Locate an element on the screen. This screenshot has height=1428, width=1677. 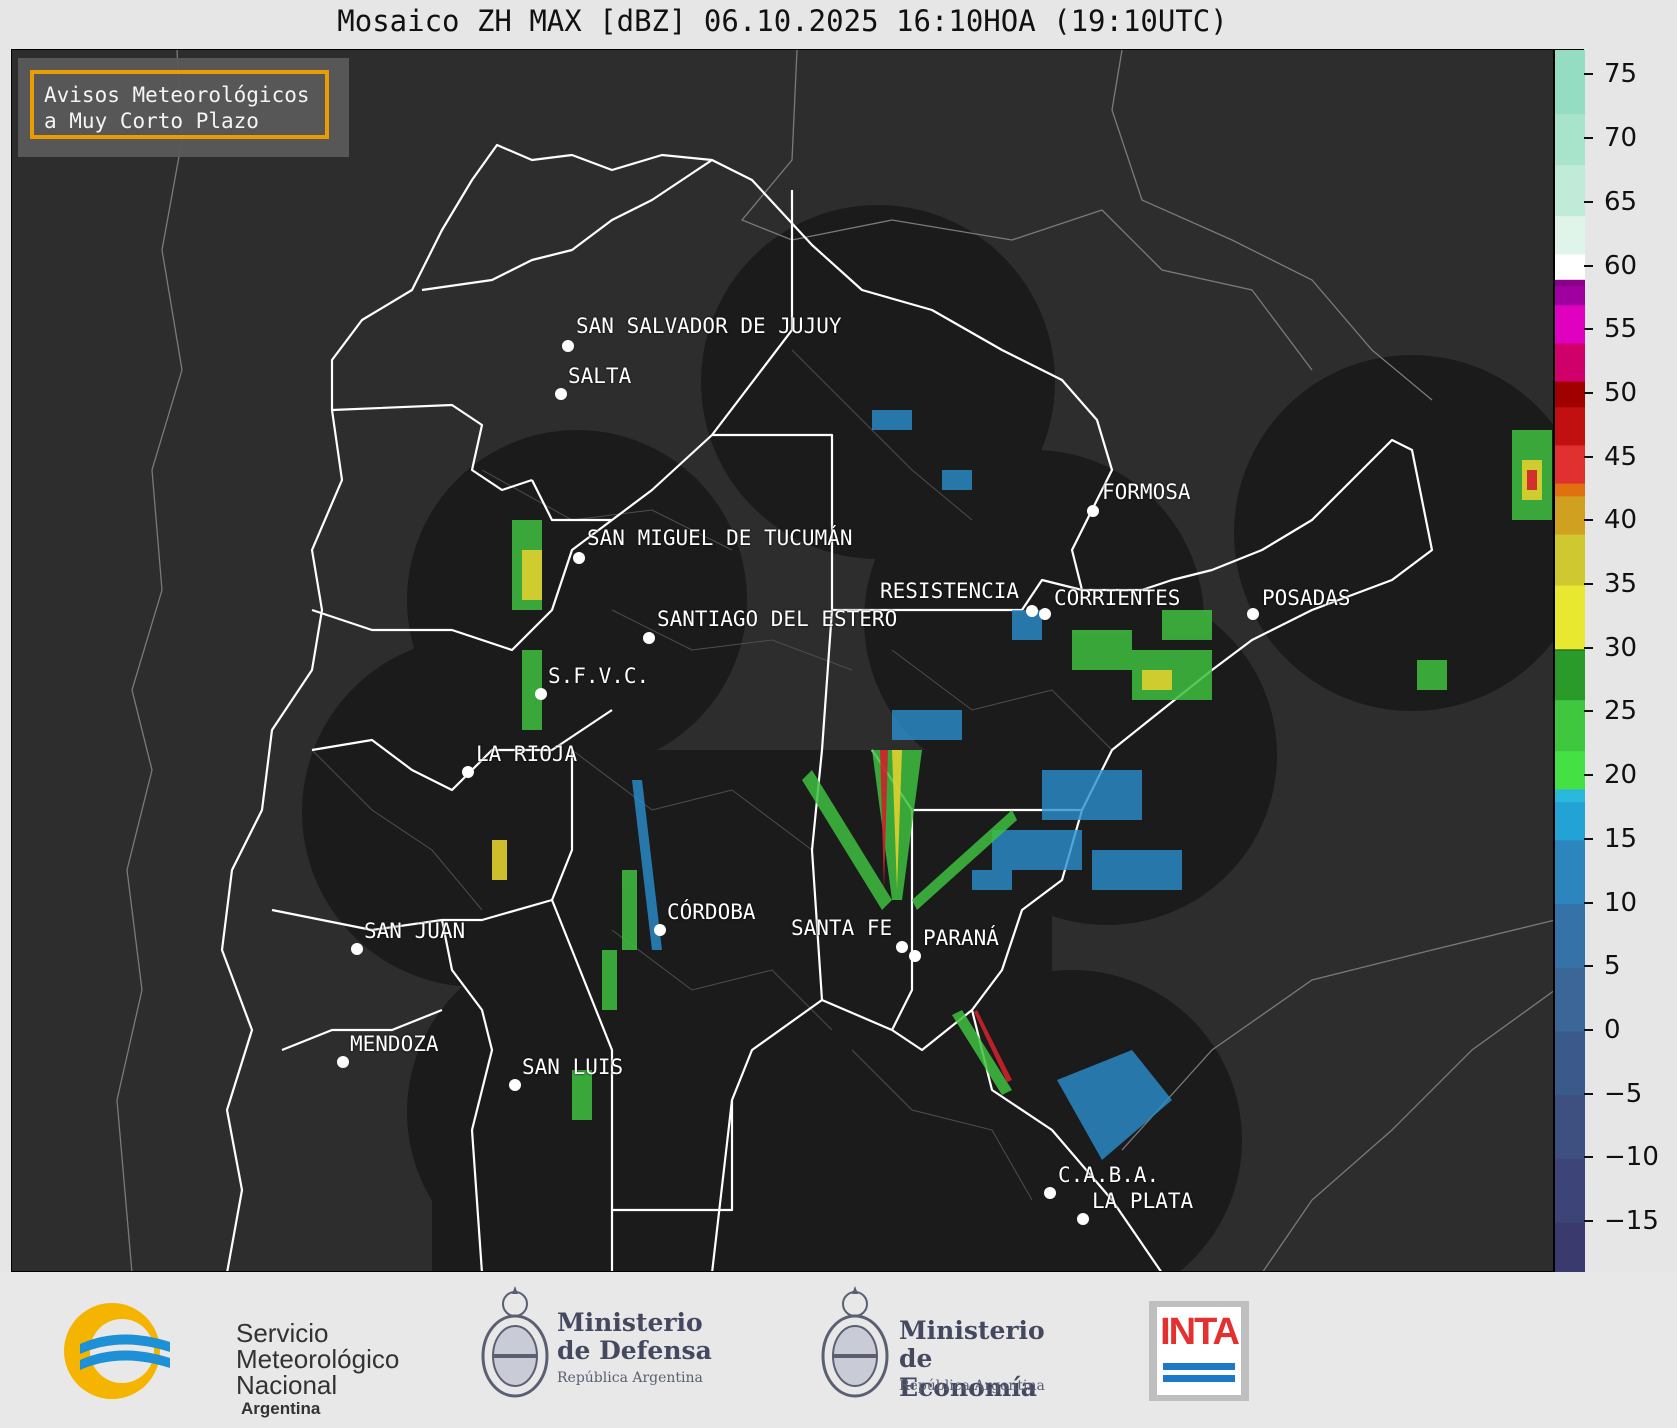
city-label-corrientes: CORRIENTES is located at coordinates (1117, 598).